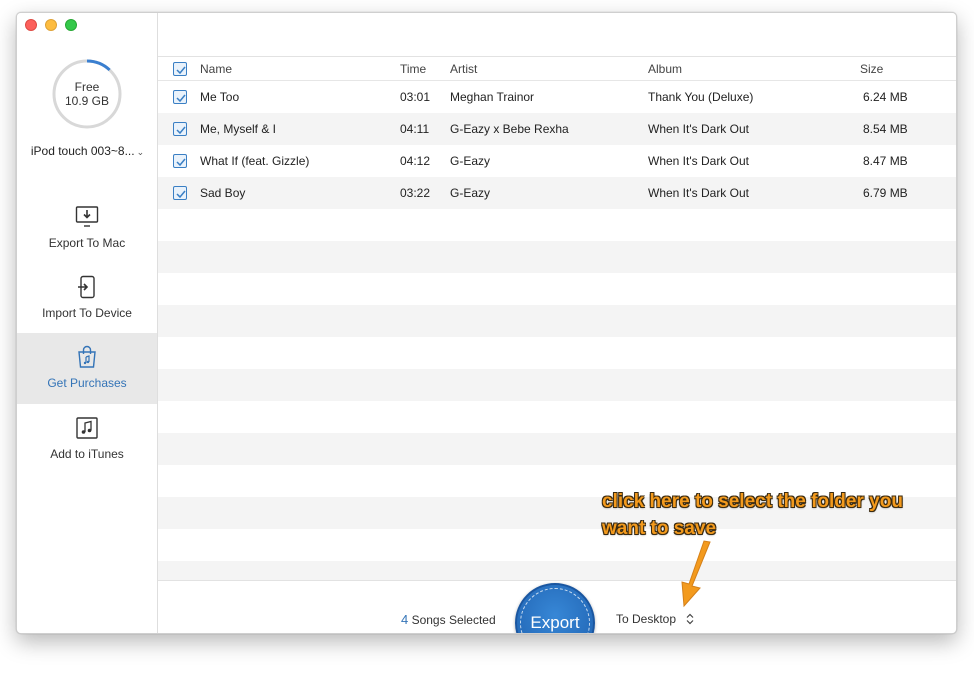  I want to click on cell-artist: G-Eazy x Bebe Rexha, so click(509, 129).